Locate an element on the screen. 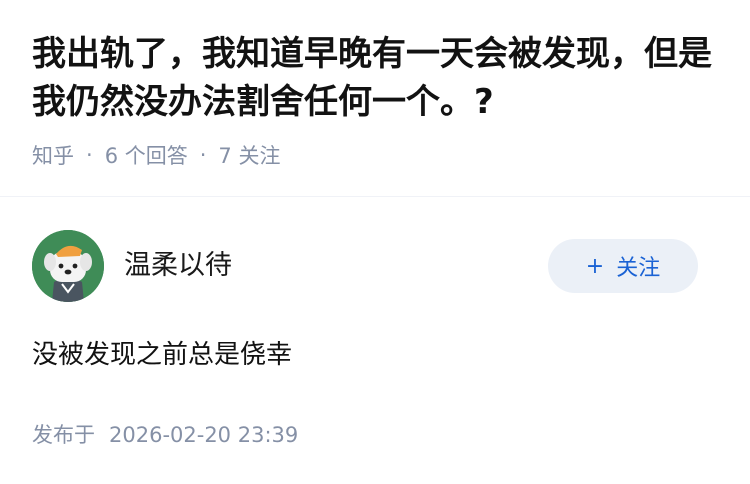  question-meta: 知乎 · 6 个回答 · 7 关注 is located at coordinates (375, 155).